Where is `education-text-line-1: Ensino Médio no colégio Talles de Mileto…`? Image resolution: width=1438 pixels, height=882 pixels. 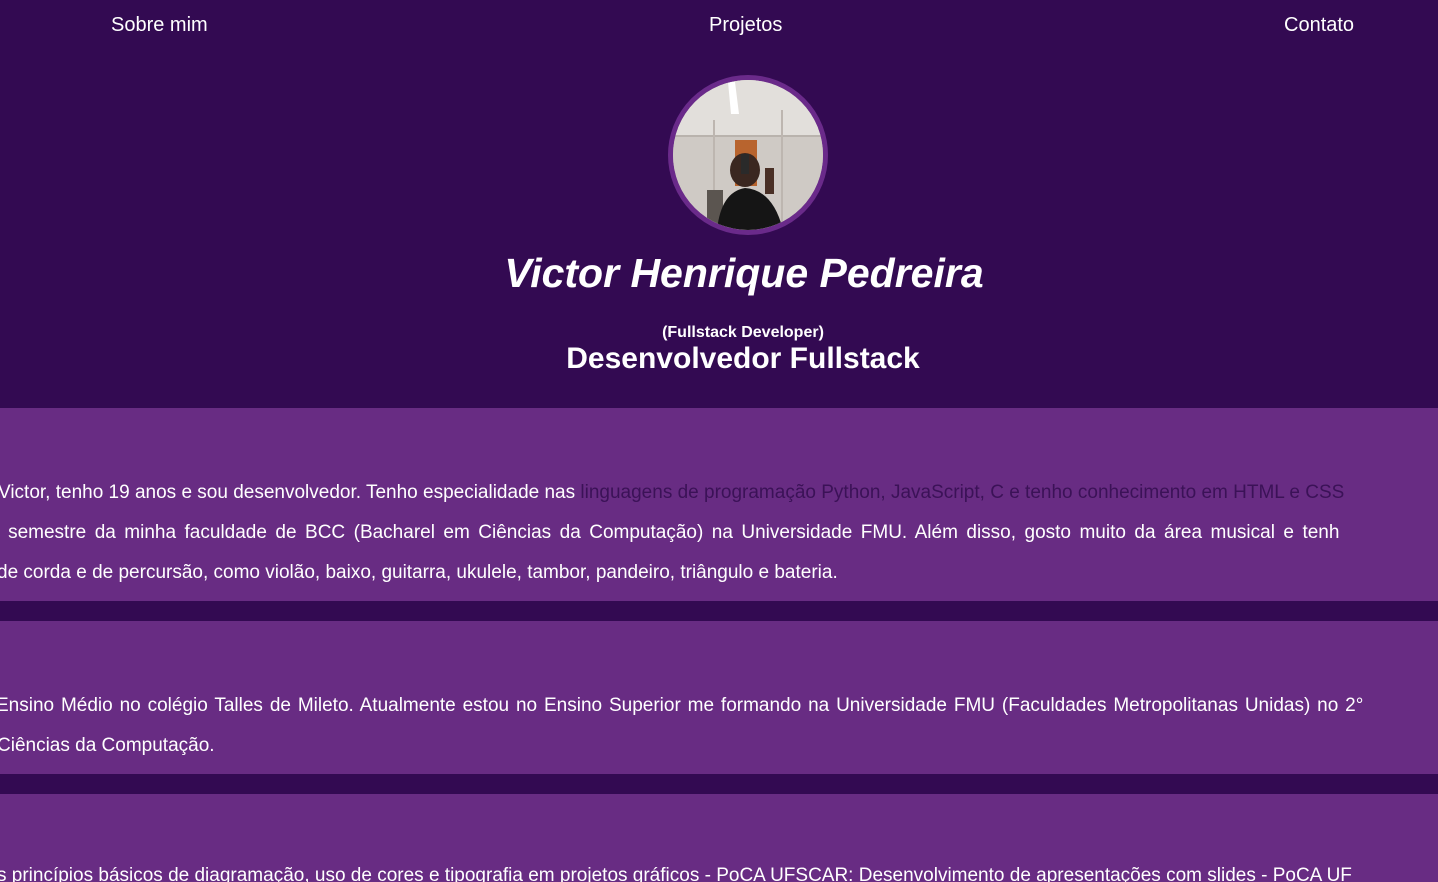 education-text-line-1: Ensino Médio no colégio Talles de Mileto… is located at coordinates (682, 705).